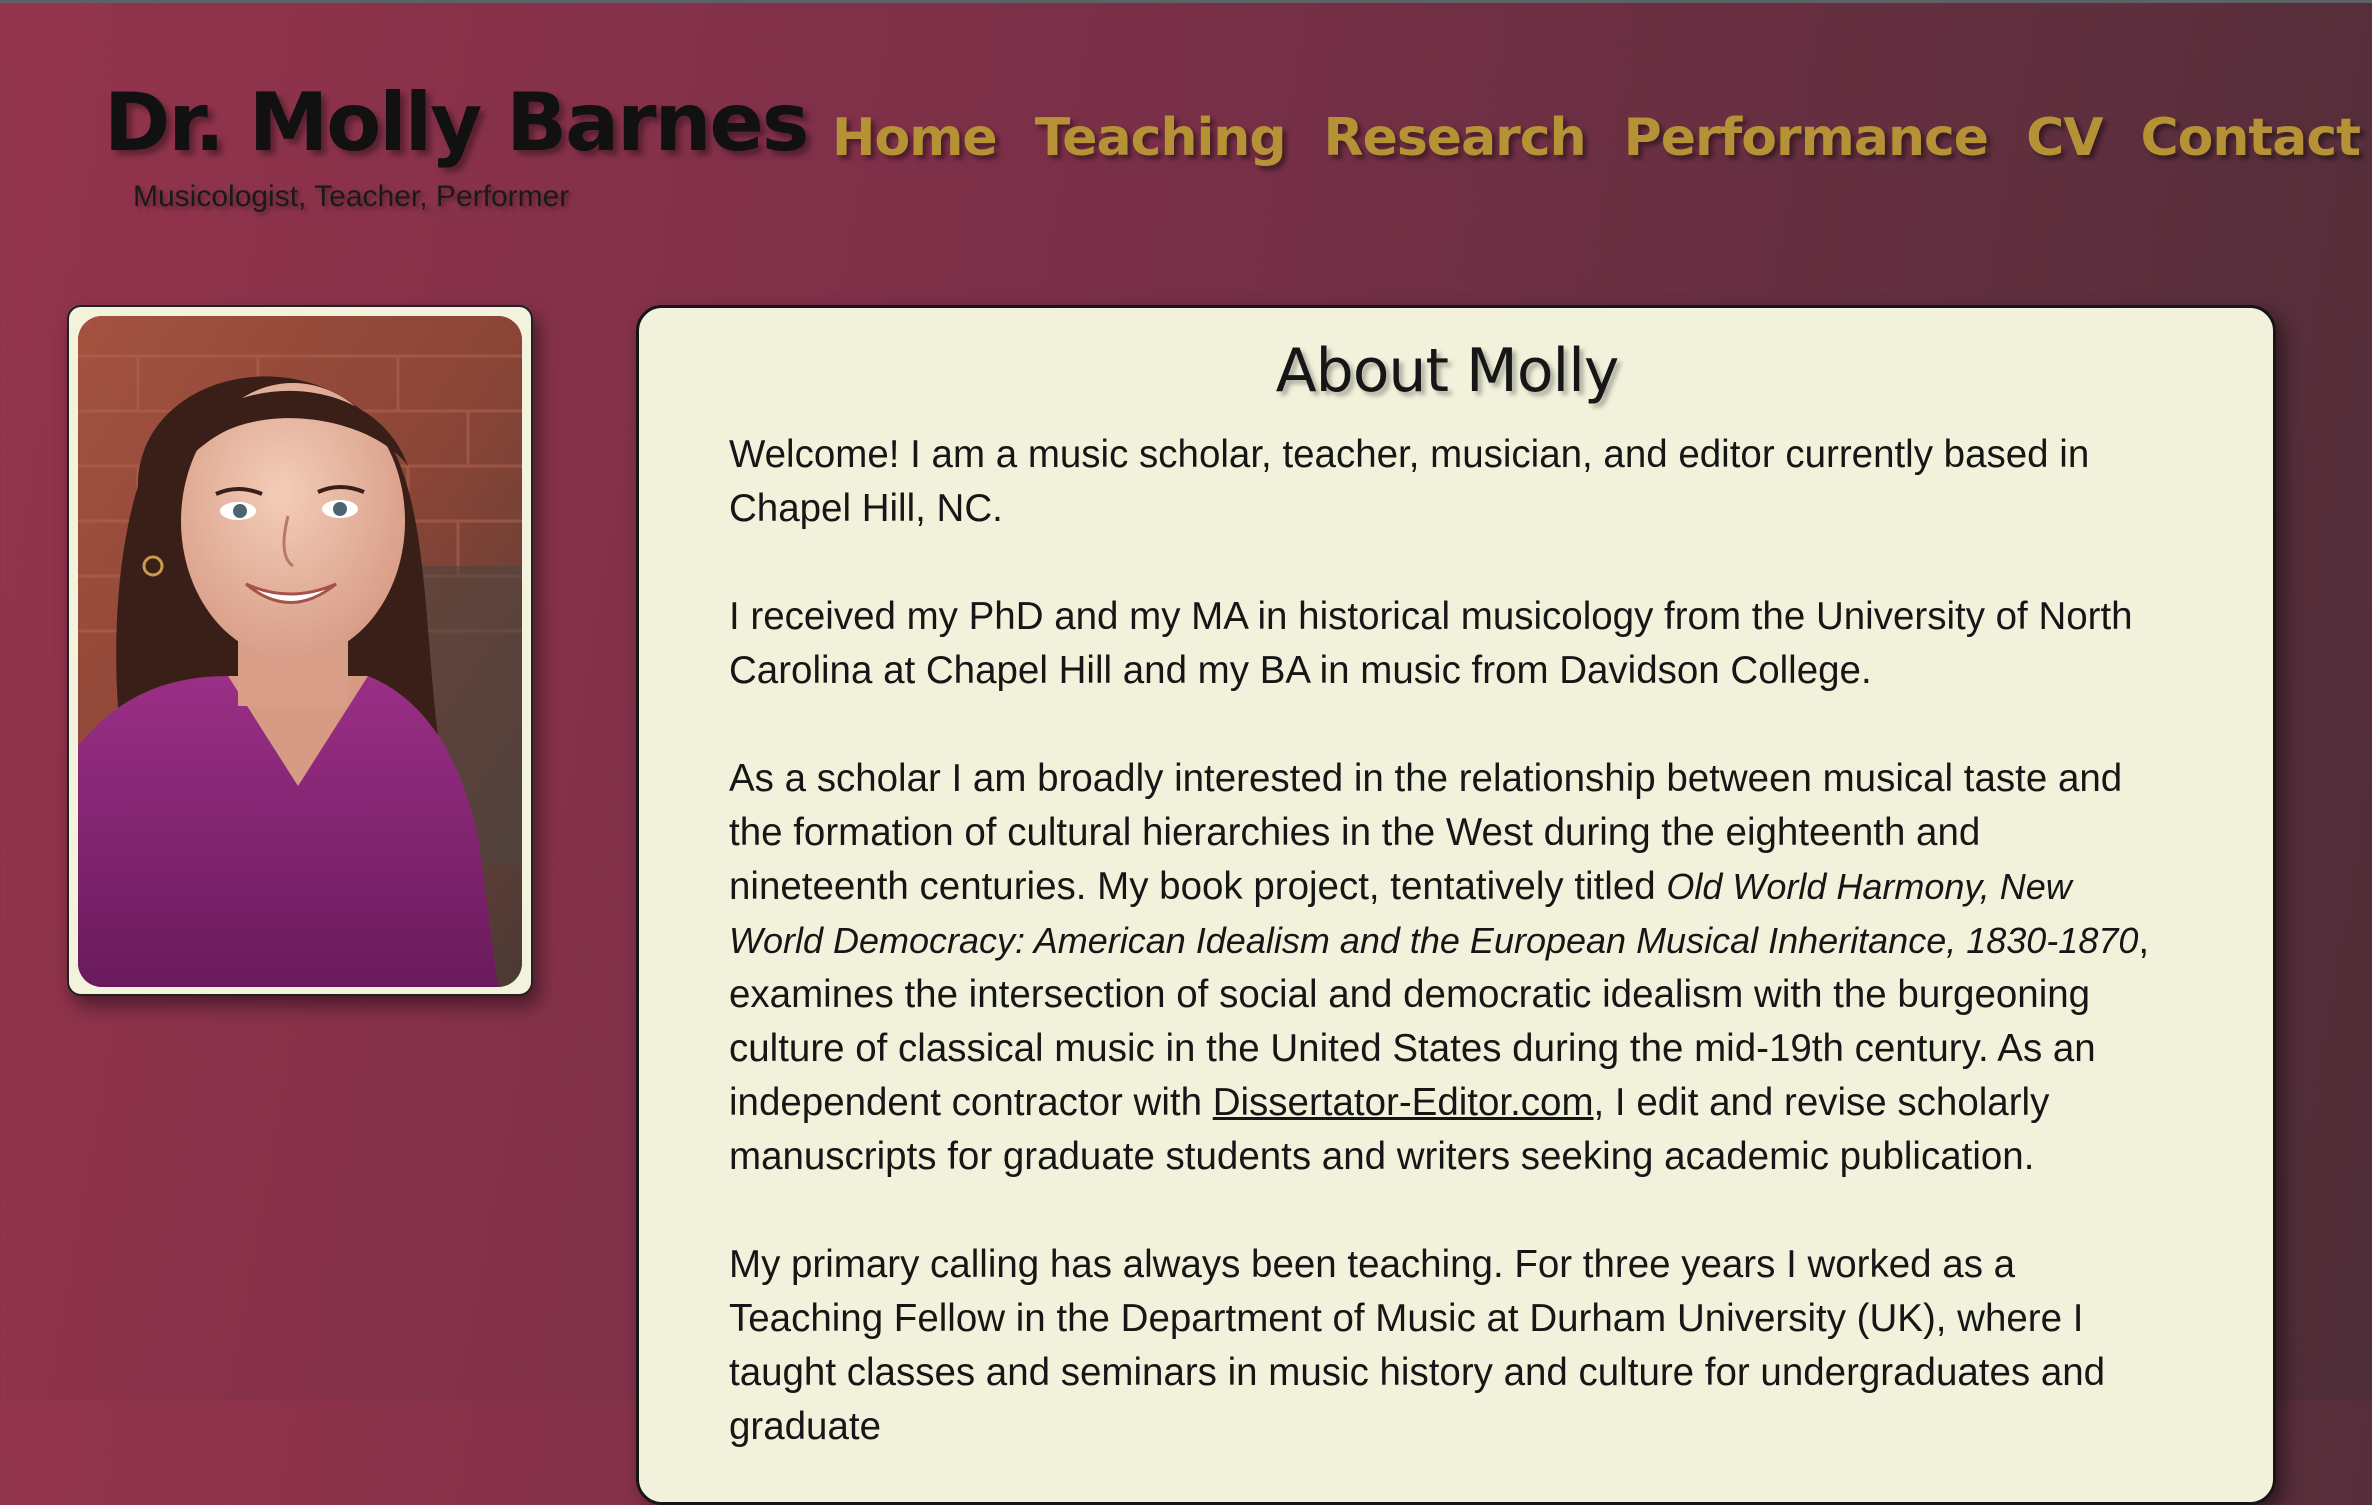  Describe the element at coordinates (1447, 371) in the screenshot. I see `about-heading: About Molly` at that location.